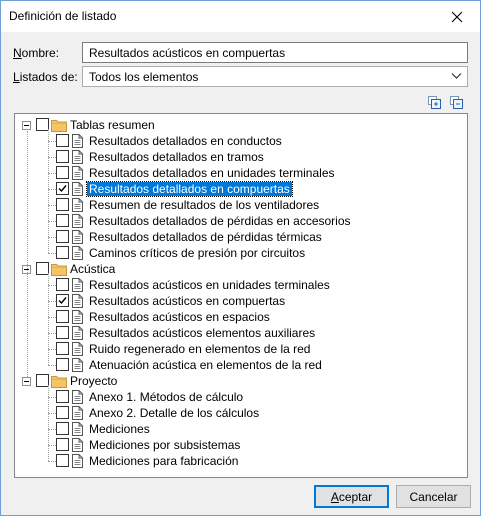 This screenshot has width=481, height=516. I want to click on close-button, so click(457, 16).